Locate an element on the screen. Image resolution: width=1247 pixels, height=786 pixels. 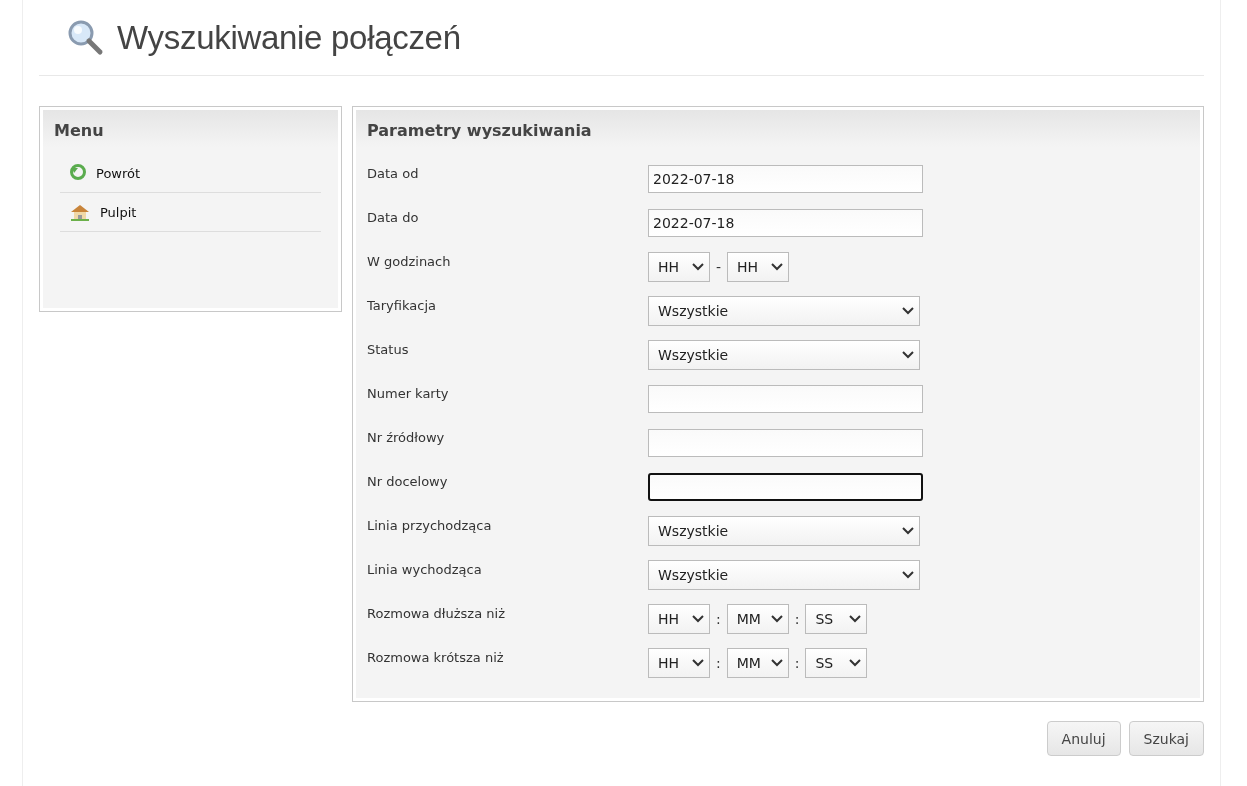
menu-item: Powrót is located at coordinates (190, 173).